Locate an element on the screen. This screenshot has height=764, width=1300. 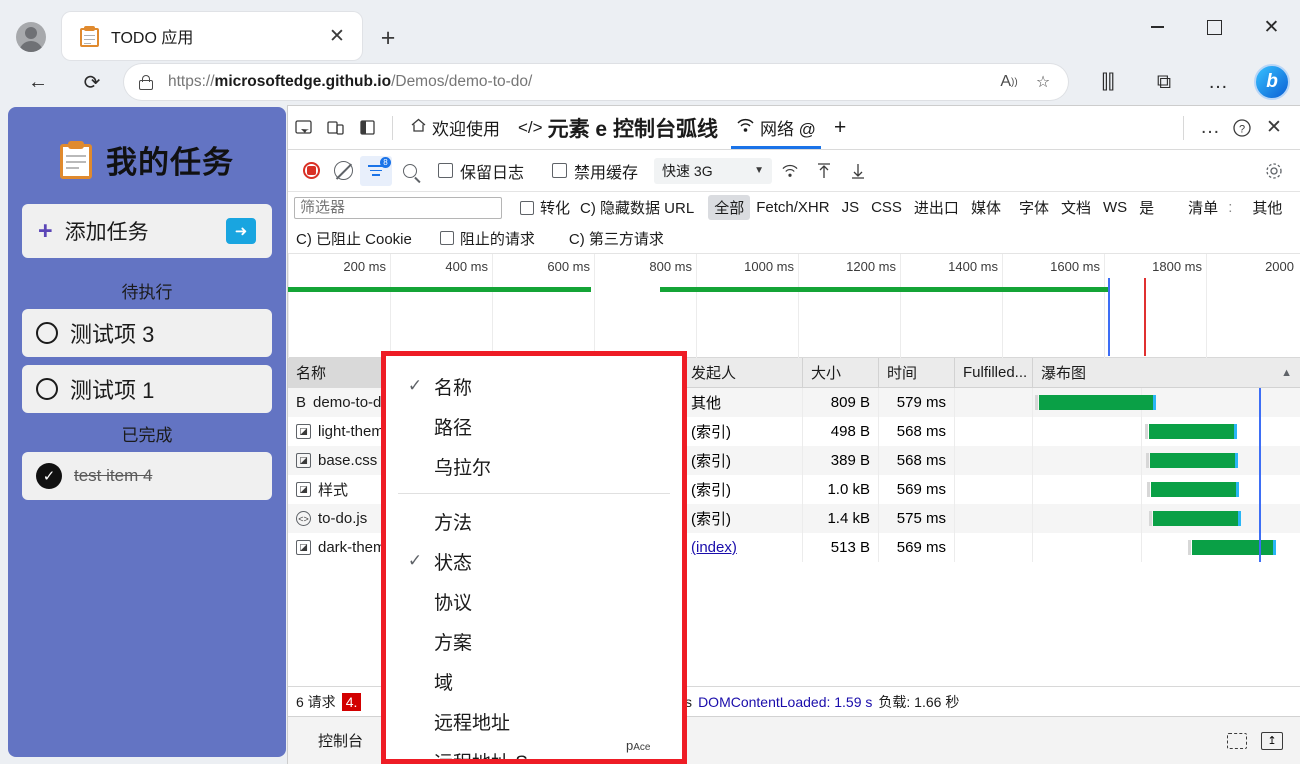
add-task-row: + 添加任务 ➜ is located at coordinates (147, 231).